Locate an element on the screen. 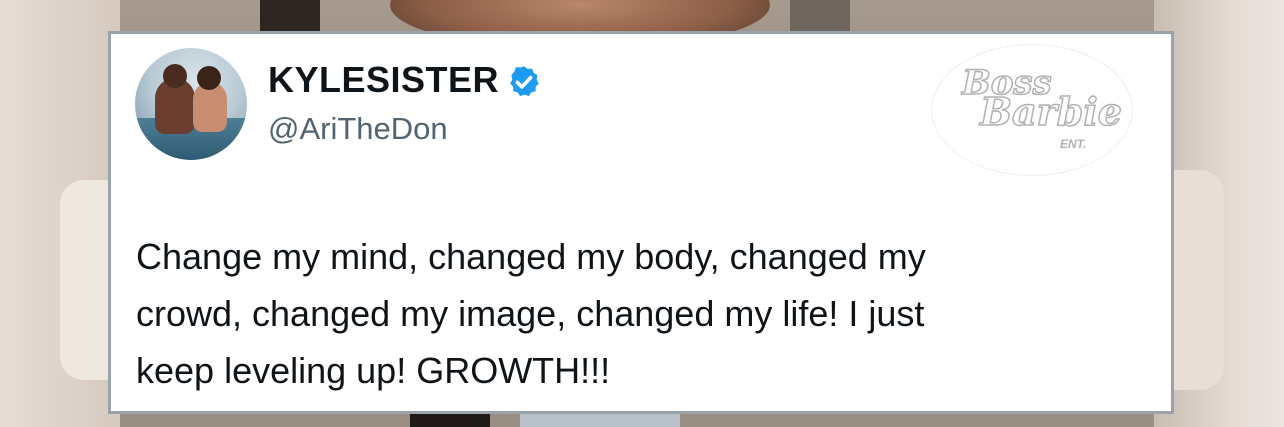 The image size is (1284, 427). verified-badge-icon is located at coordinates (524, 81).